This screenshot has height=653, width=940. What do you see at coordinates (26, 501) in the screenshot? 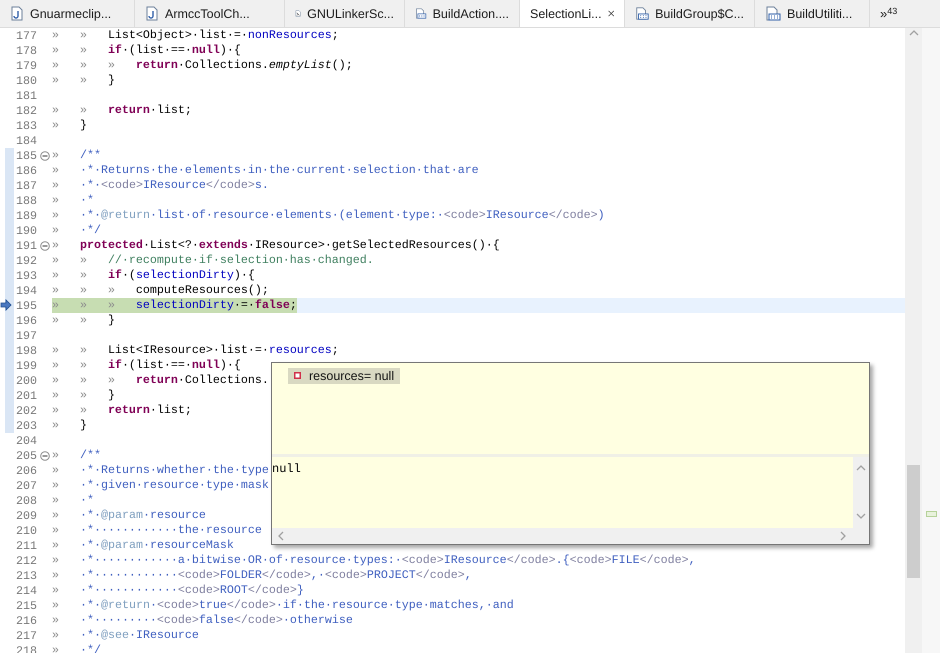
I see `line-number: 208` at bounding box center [26, 501].